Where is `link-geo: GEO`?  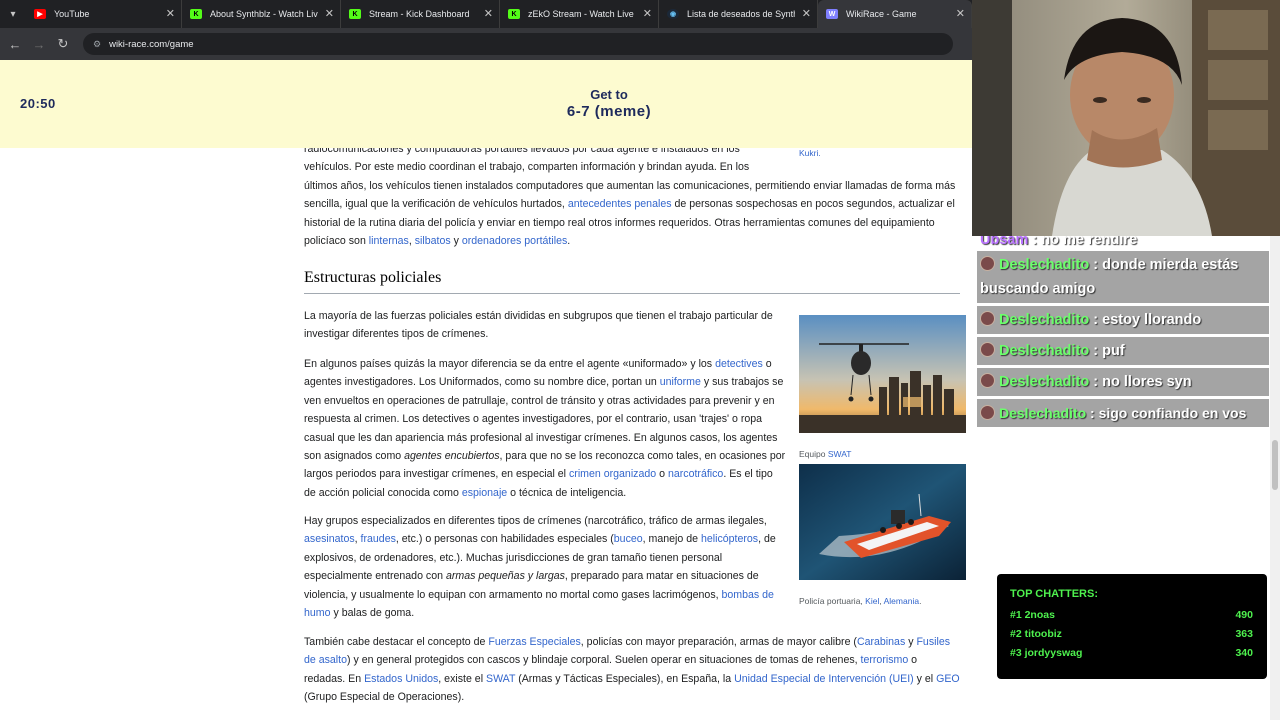
link-geo: GEO is located at coordinates (948, 679).